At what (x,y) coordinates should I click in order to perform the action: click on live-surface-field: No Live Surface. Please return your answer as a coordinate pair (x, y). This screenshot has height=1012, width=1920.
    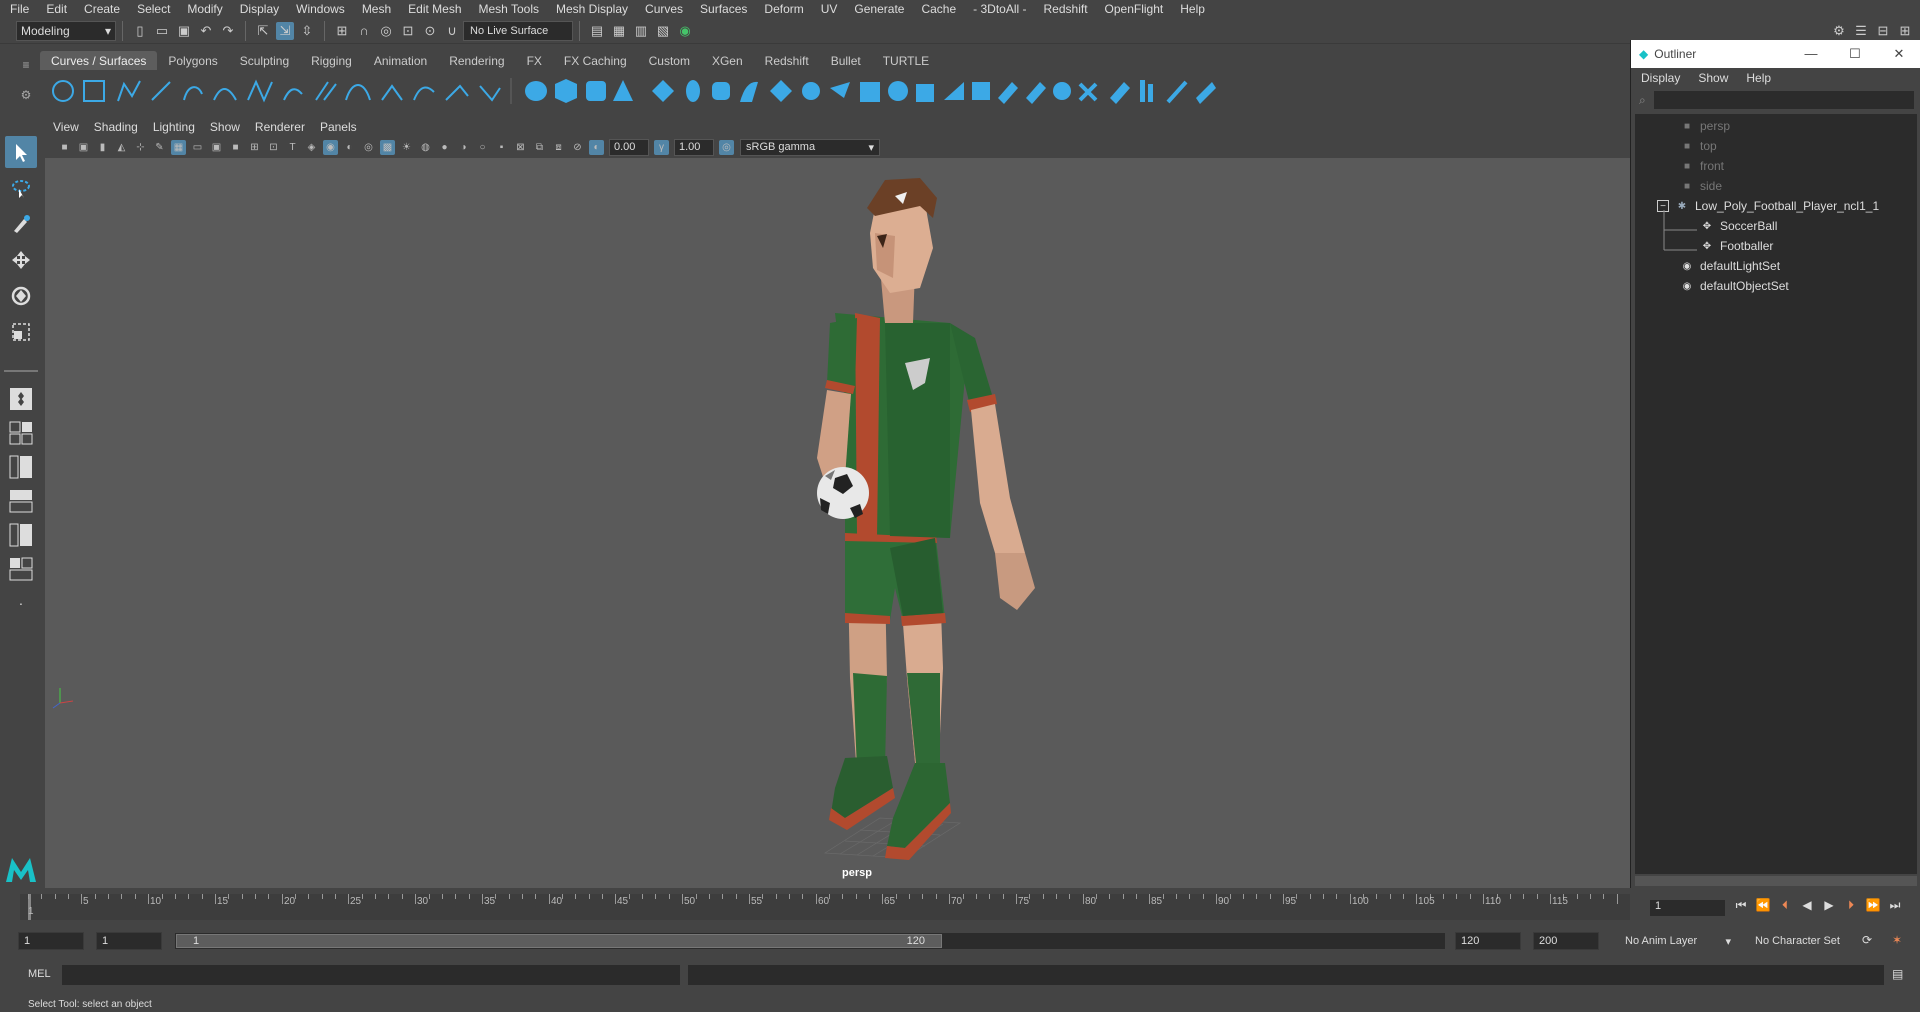
    Looking at the image, I should click on (518, 30).